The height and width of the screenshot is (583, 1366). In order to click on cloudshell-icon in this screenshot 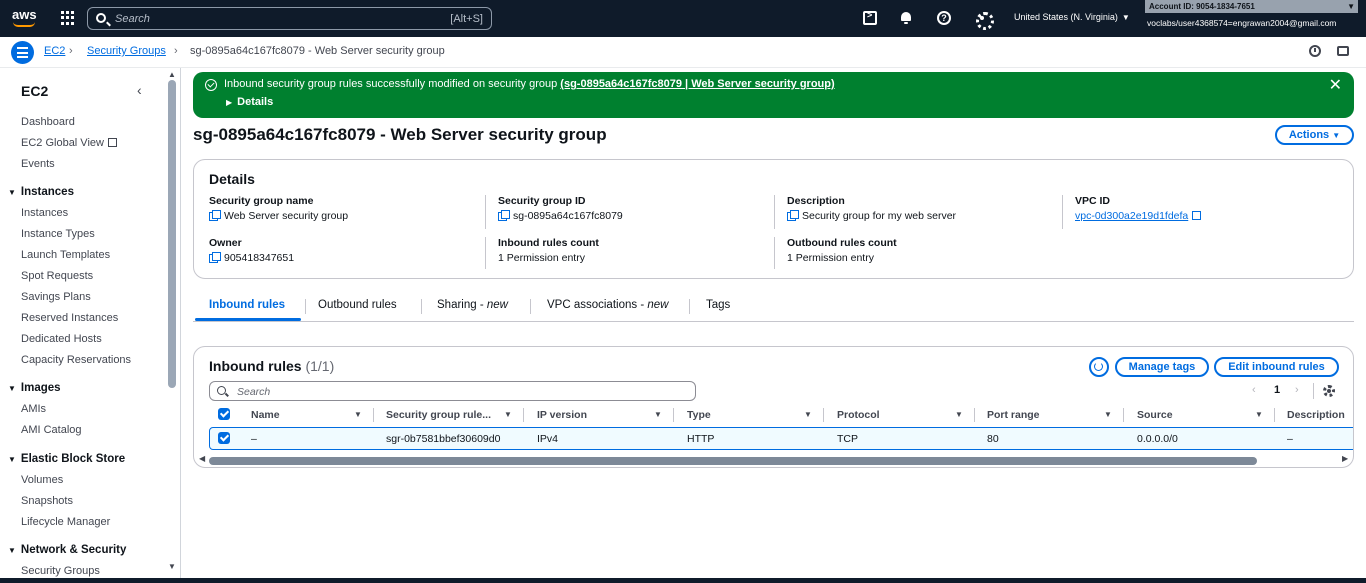, I will do `click(870, 17)`.